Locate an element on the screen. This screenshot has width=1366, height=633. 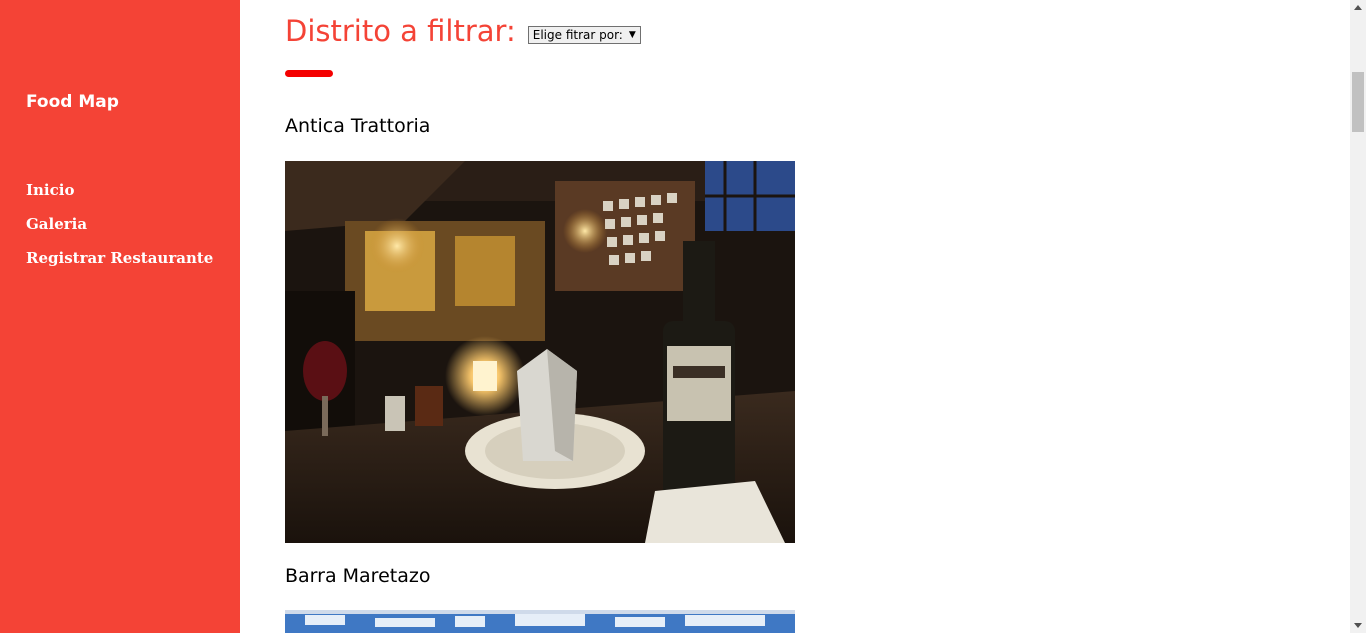
filter-row: Distrito a filtrar: Elige fitrar por: ▼ is located at coordinates (463, 31).